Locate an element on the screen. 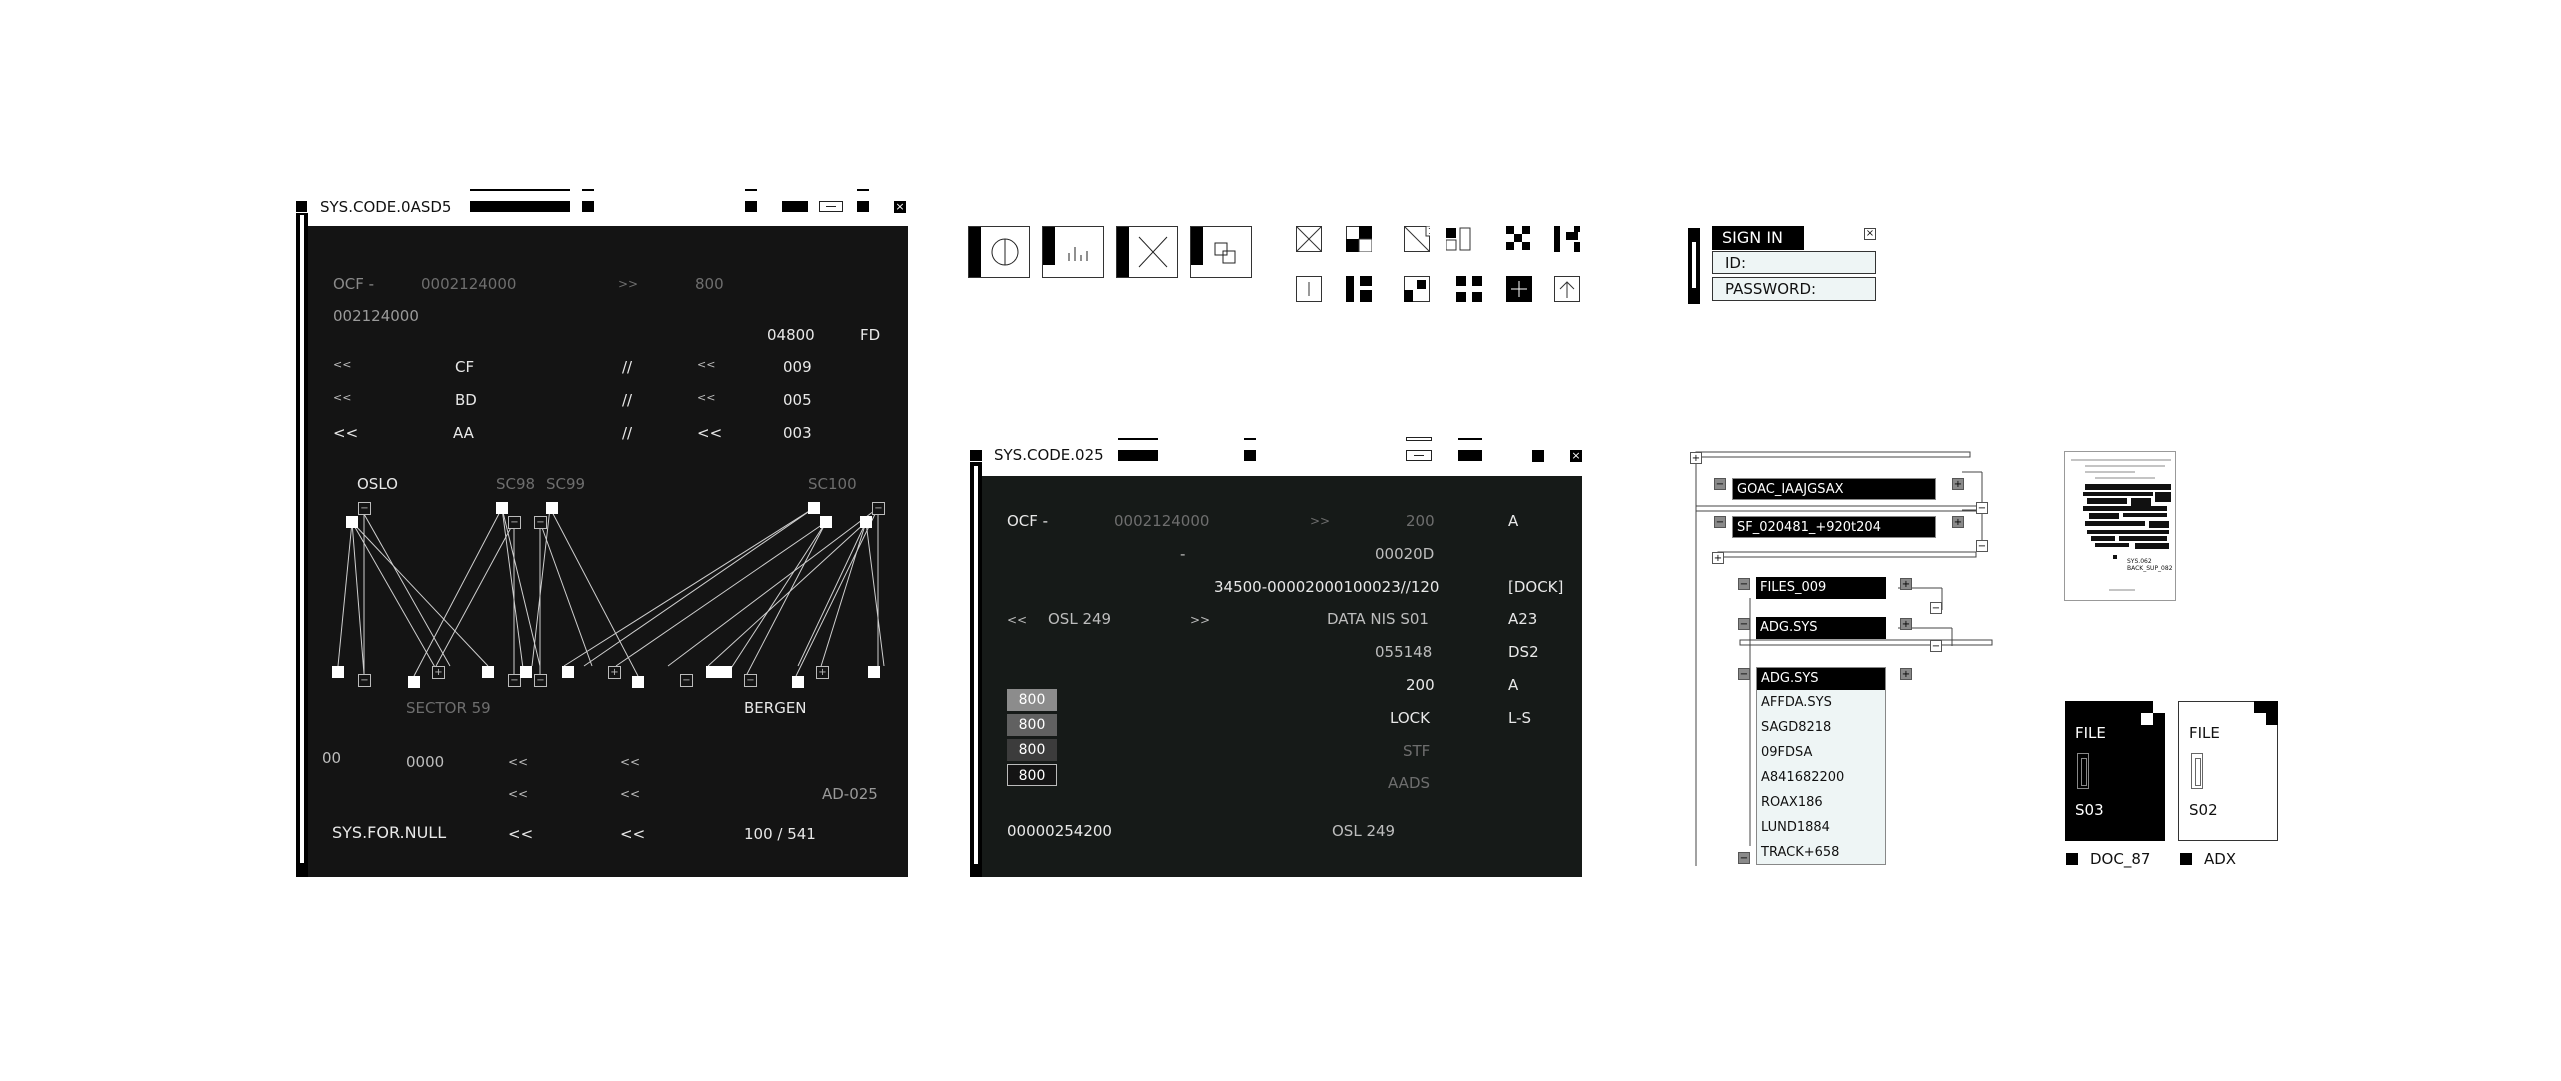 Image resolution: width=2561 pixels, height=1081 pixels. value-055148: 055148 is located at coordinates (1404, 652).